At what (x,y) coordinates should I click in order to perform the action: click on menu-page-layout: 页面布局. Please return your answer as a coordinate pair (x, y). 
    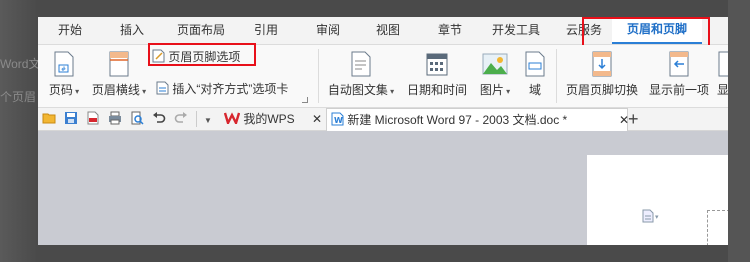
    Looking at the image, I should click on (201, 30).